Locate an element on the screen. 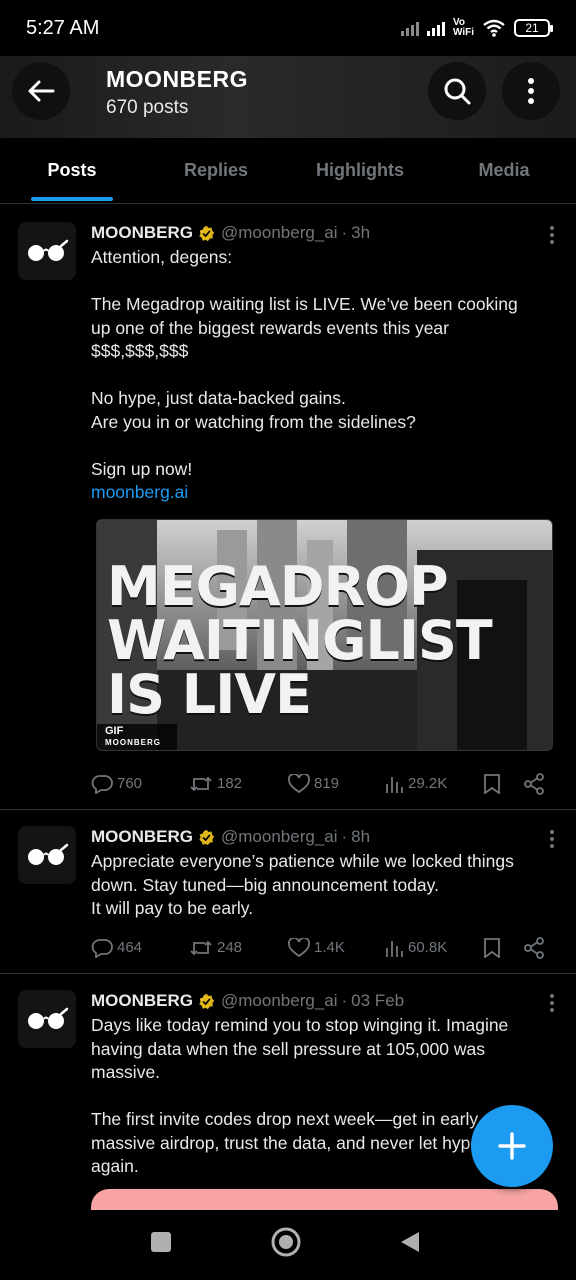 The height and width of the screenshot is (1280, 576). views-button: 29.2K is located at coordinates (433, 784).